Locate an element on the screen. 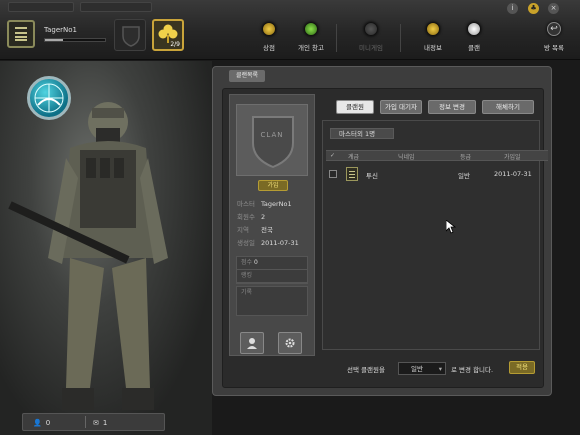 The width and height of the screenshot is (580, 435). grade-change-prefix: 선택 클랜원을 is located at coordinates (366, 370).